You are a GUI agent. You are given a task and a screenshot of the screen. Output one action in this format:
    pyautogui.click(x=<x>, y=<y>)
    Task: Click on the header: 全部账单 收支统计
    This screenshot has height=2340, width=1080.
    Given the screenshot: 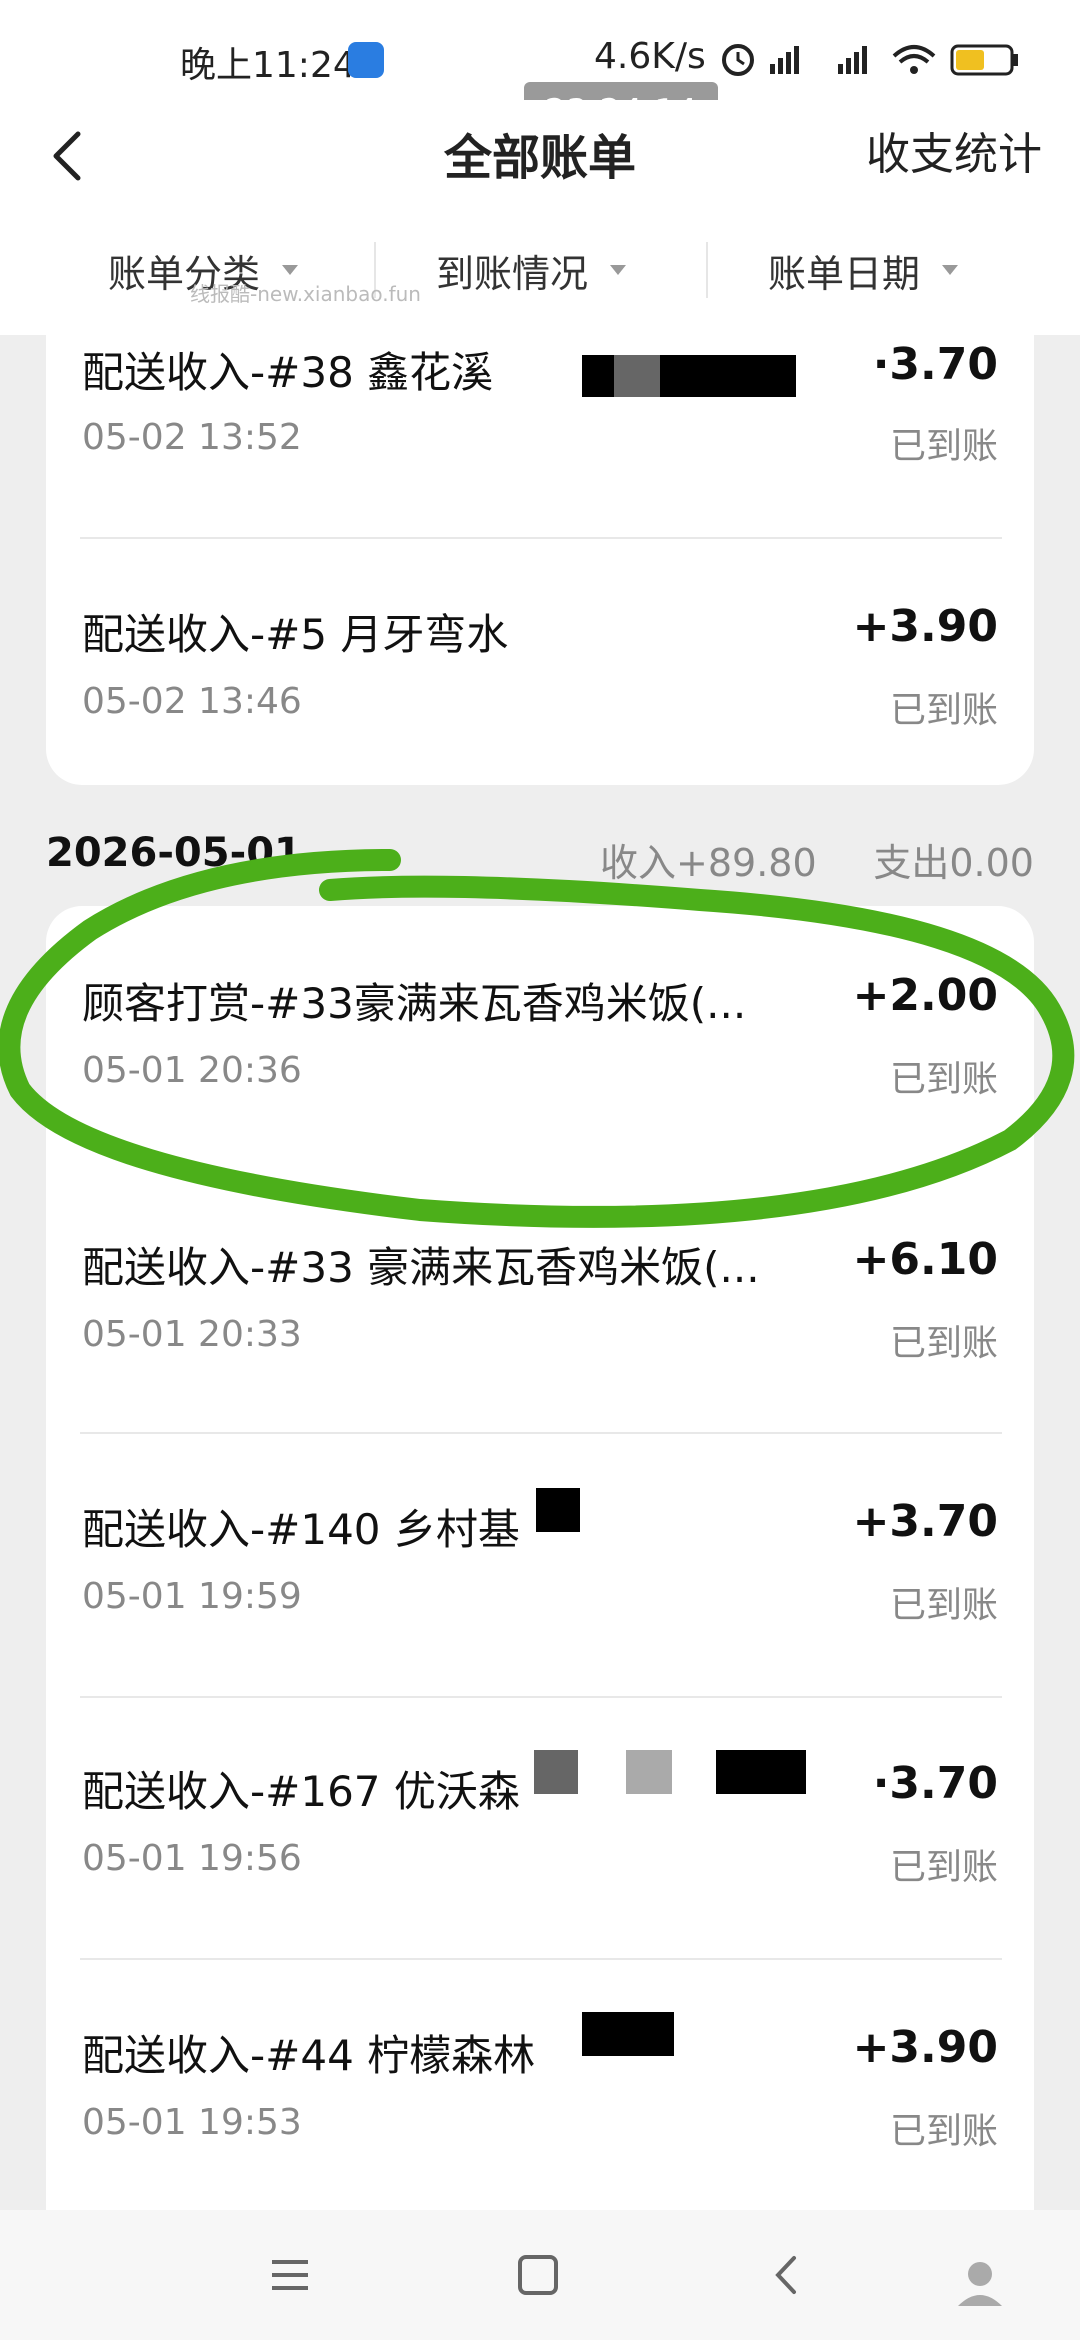 What is the action you would take?
    pyautogui.click(x=540, y=155)
    